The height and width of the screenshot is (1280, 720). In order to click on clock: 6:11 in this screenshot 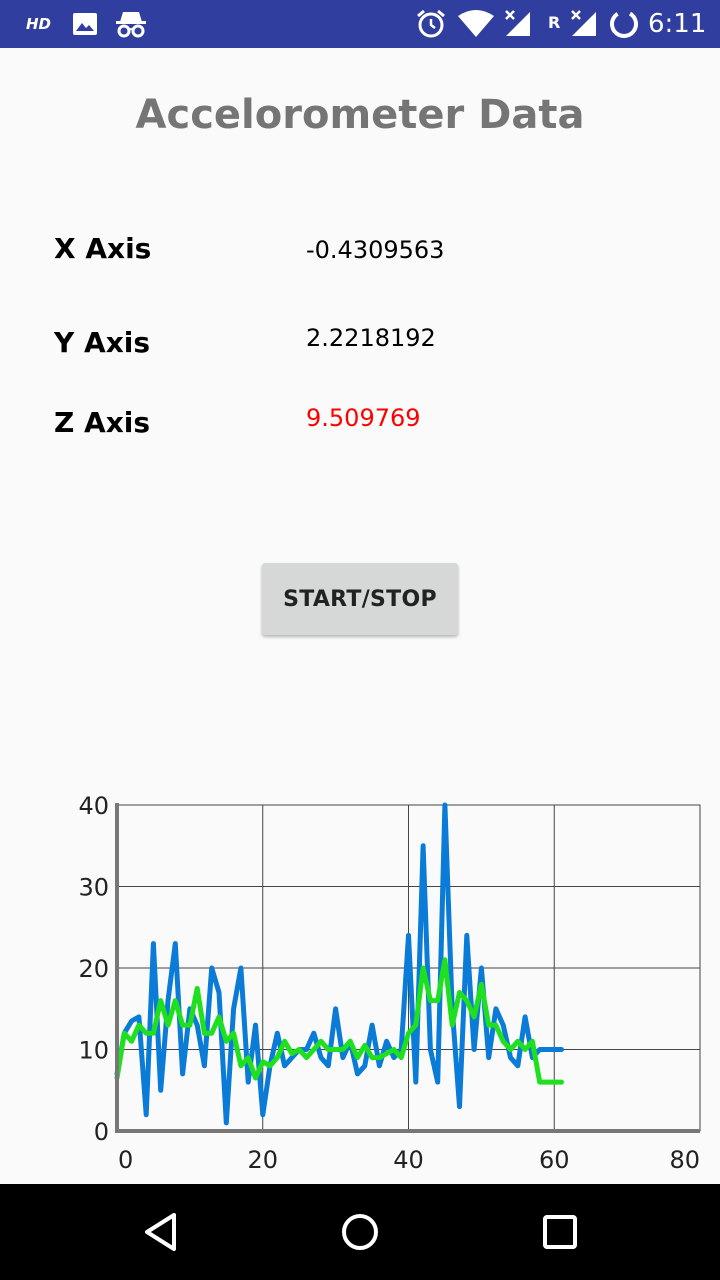, I will do `click(677, 24)`.